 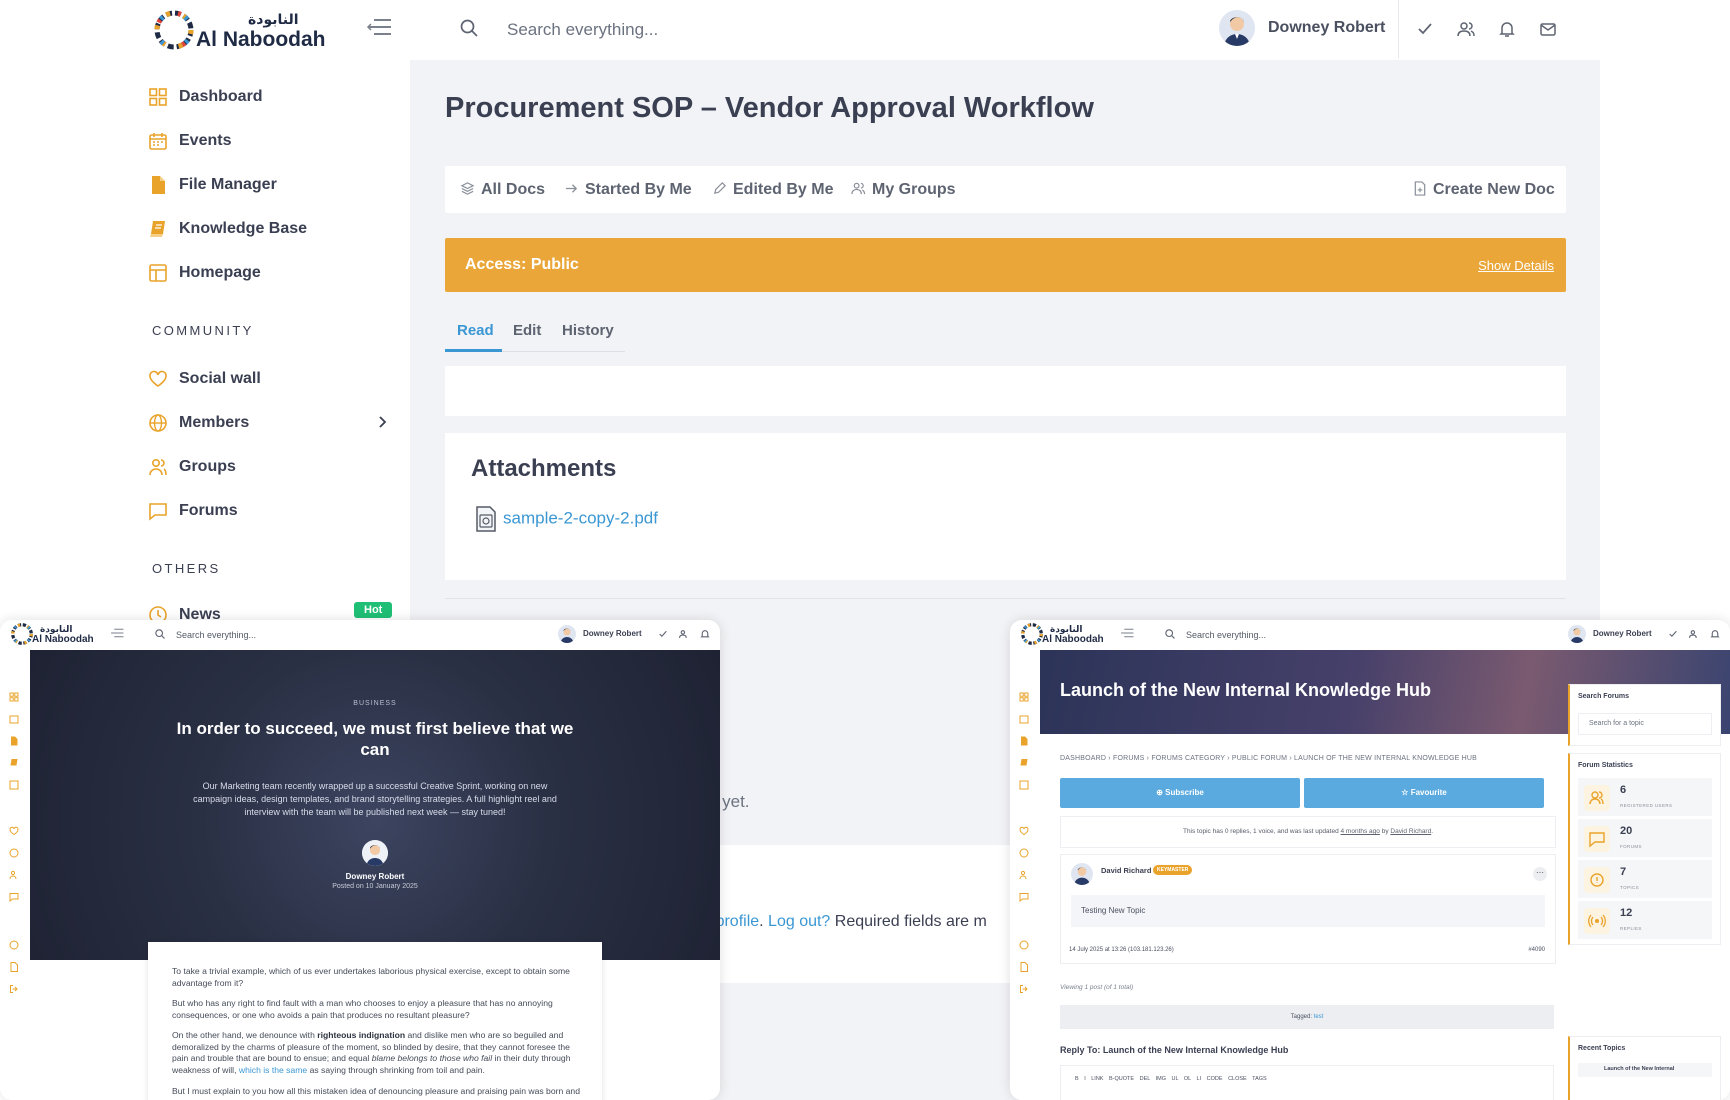 I want to click on sidebar-item-label: Forums, so click(x=208, y=510).